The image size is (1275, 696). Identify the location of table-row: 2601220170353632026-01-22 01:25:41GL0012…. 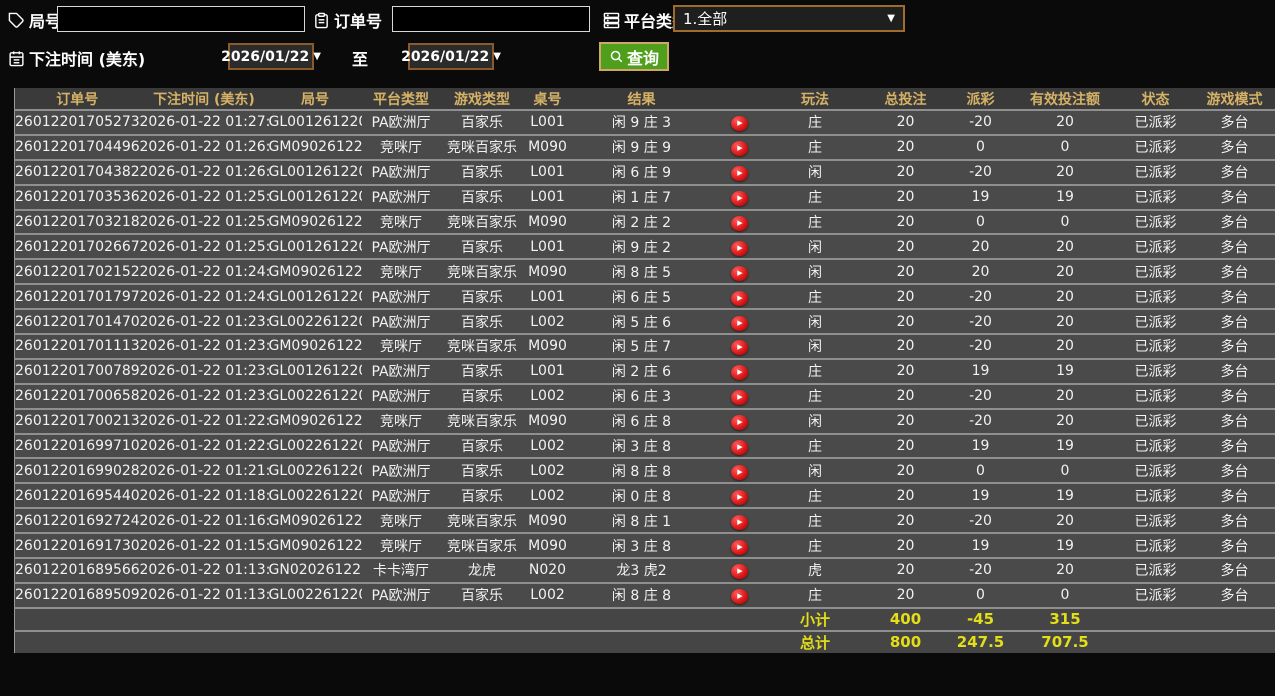
(644, 196).